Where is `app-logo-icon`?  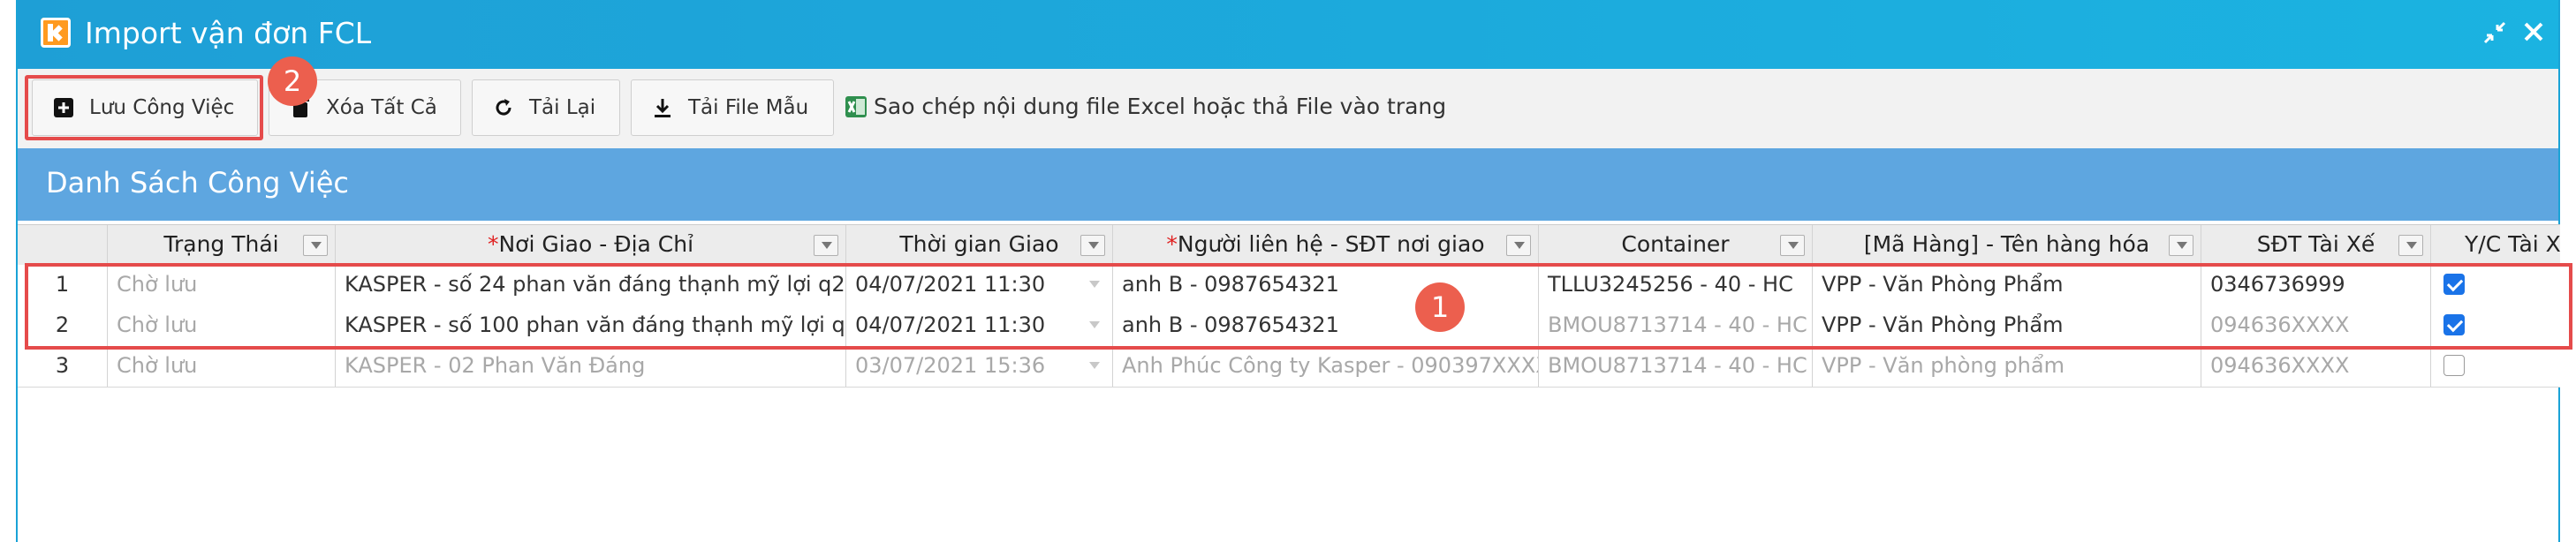 app-logo-icon is located at coordinates (56, 33).